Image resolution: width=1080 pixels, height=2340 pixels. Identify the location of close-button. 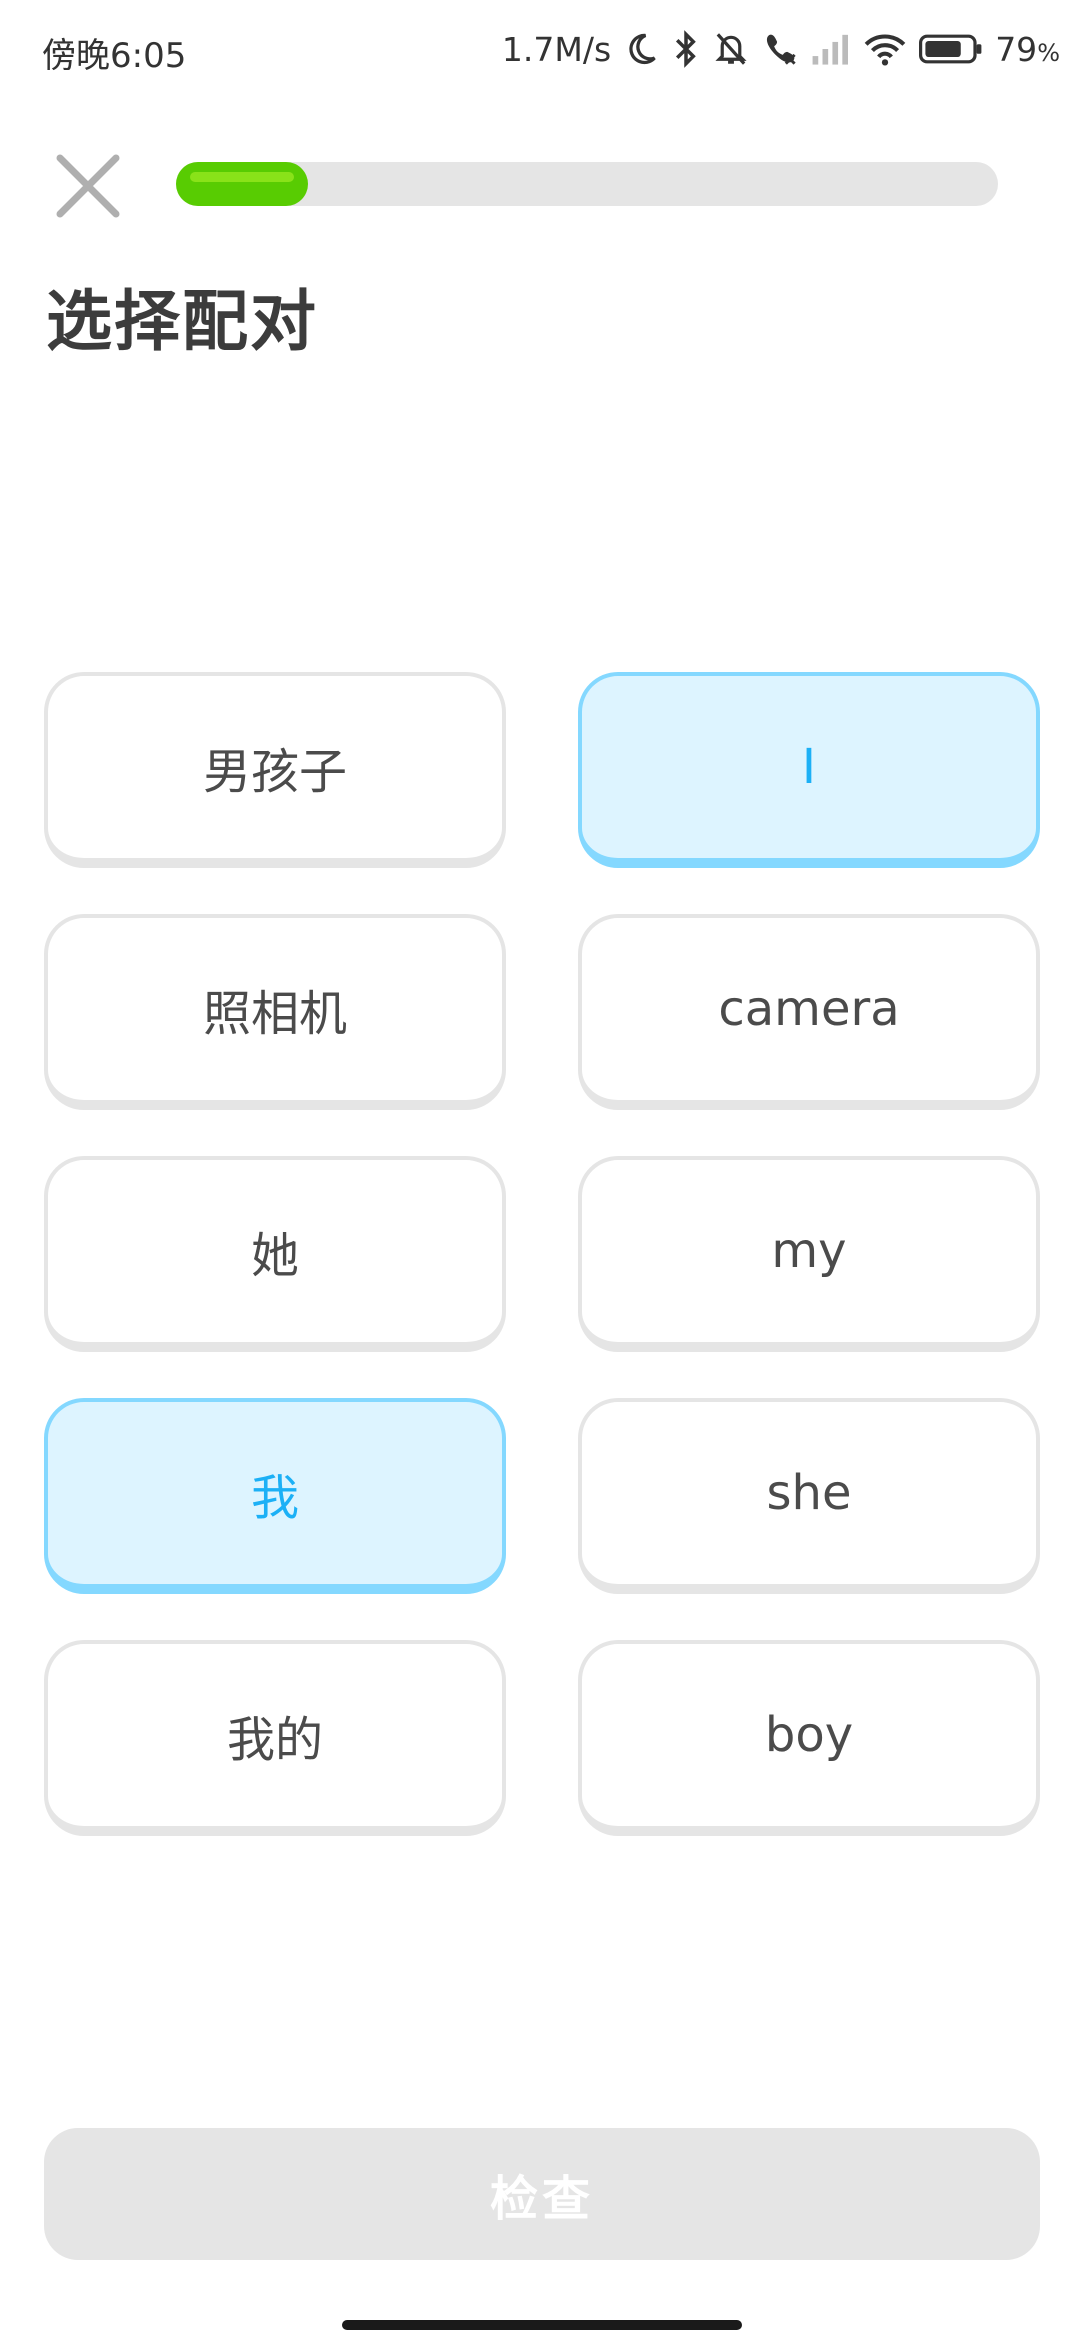
(88, 186).